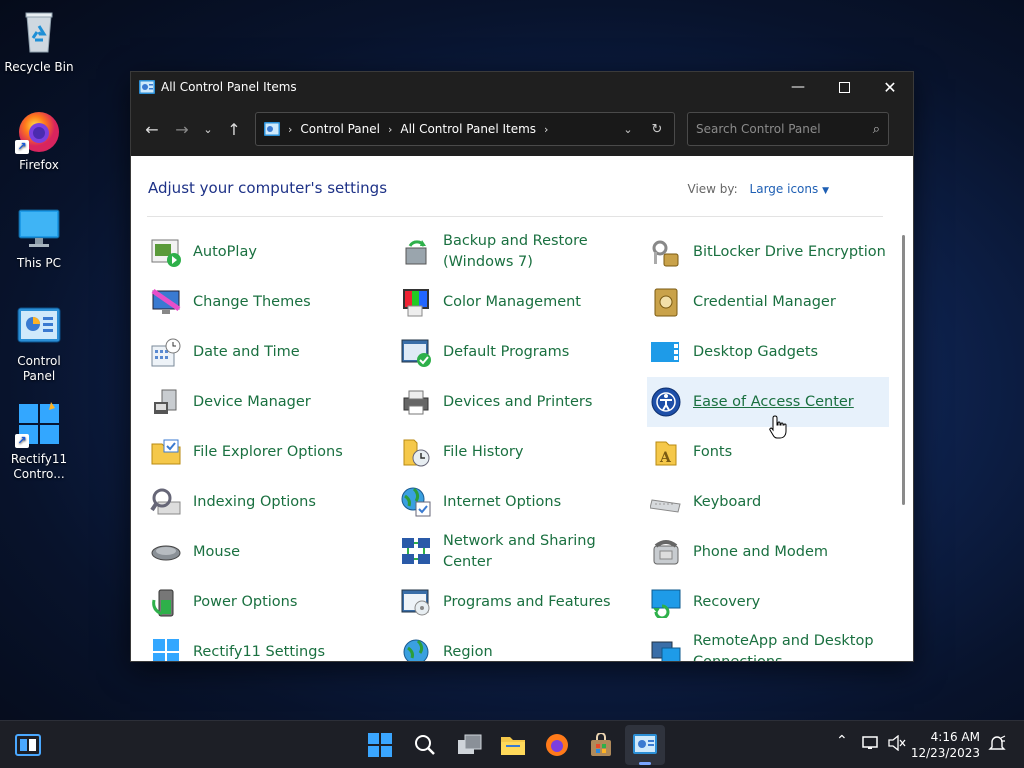 The width and height of the screenshot is (1024, 768). Describe the element at coordinates (903, 370) in the screenshot. I see `scrollbar-thumb` at that location.